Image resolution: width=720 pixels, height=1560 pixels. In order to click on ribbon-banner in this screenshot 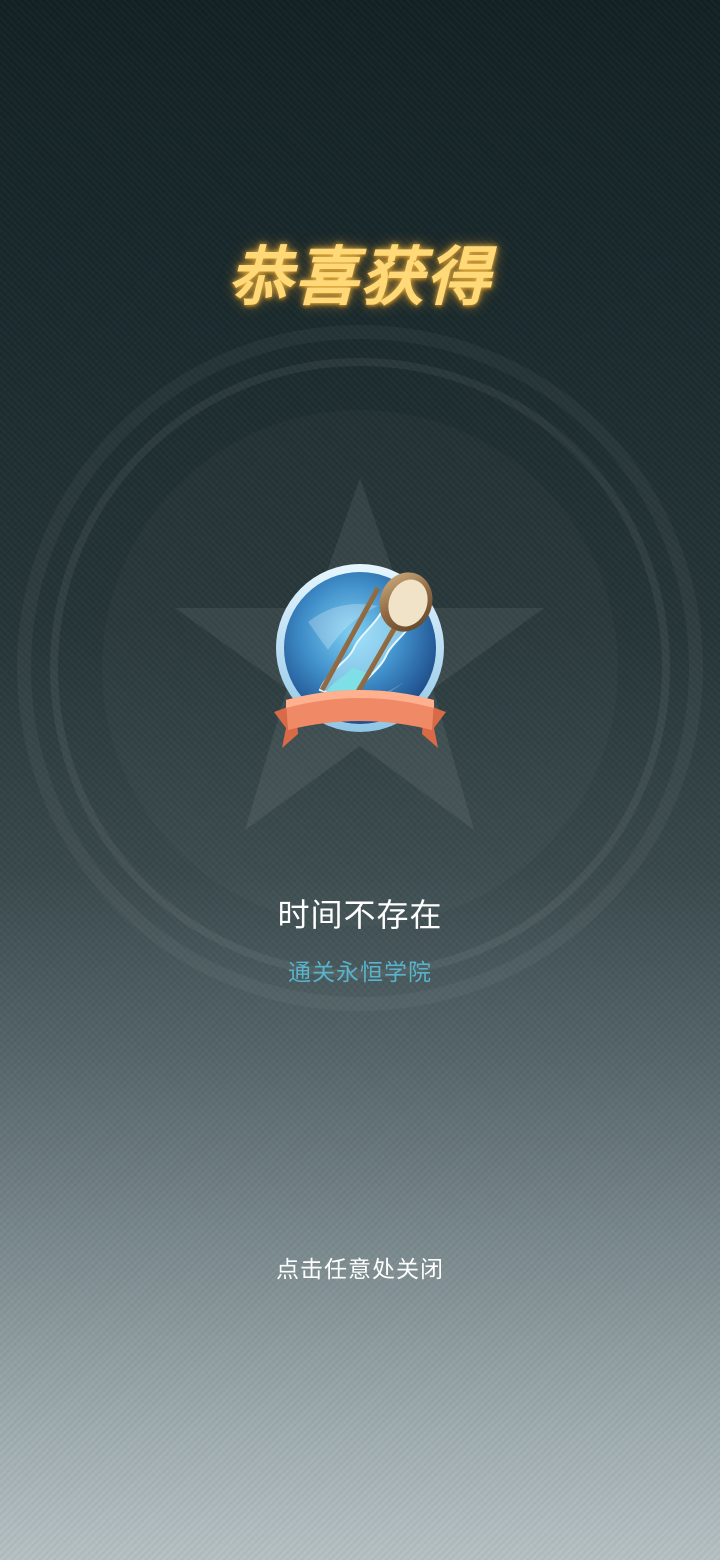, I will do `click(360, 719)`.